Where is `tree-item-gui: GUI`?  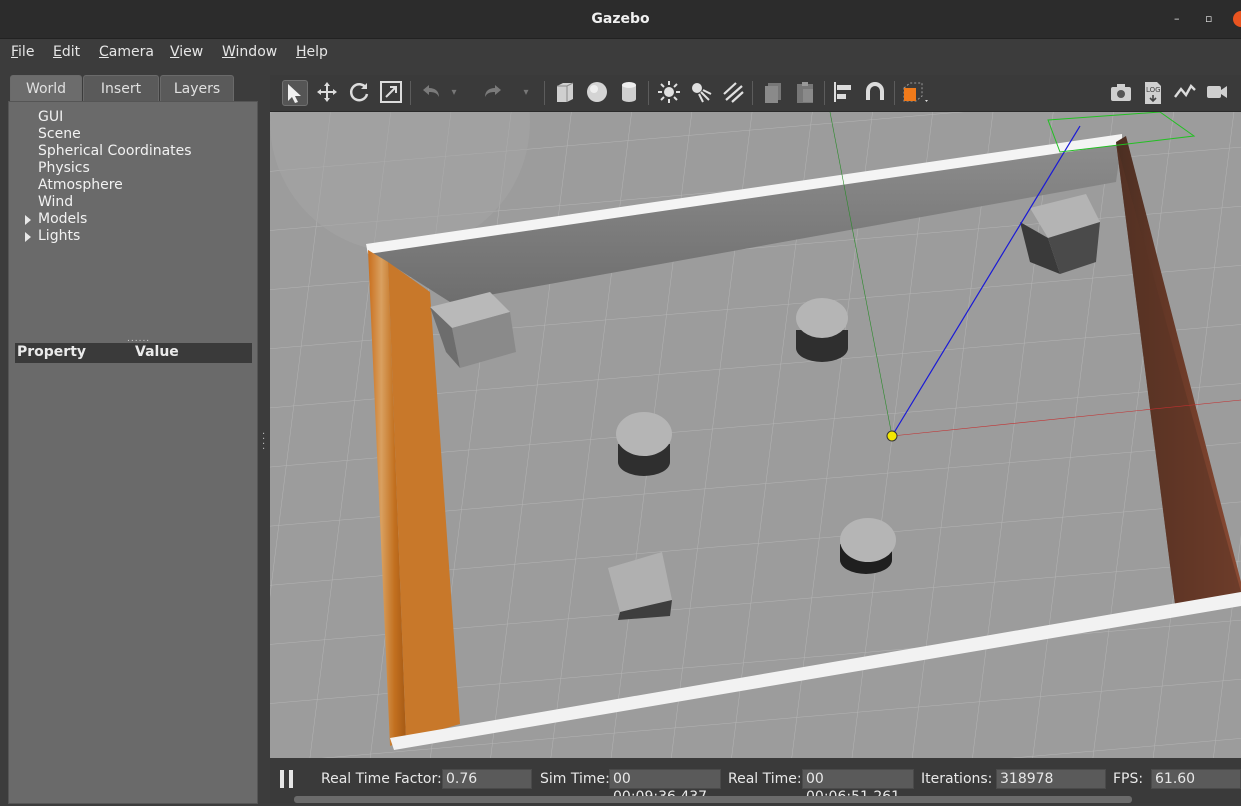 tree-item-gui: GUI is located at coordinates (50, 117).